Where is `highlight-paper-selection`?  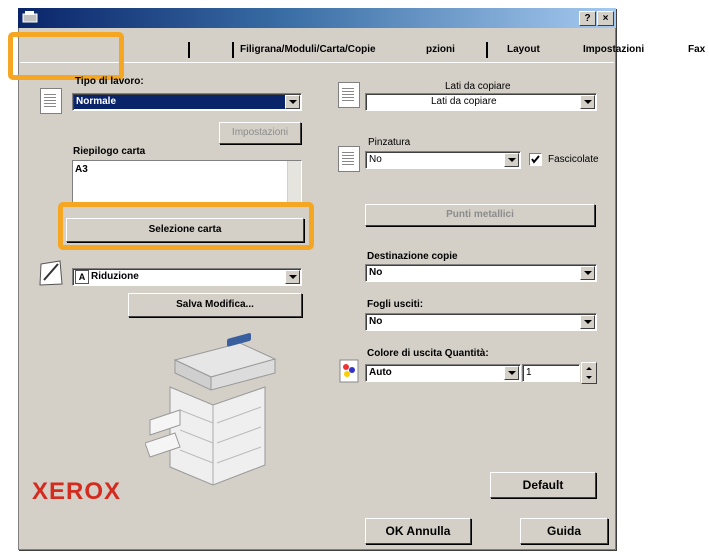 highlight-paper-selection is located at coordinates (186, 226).